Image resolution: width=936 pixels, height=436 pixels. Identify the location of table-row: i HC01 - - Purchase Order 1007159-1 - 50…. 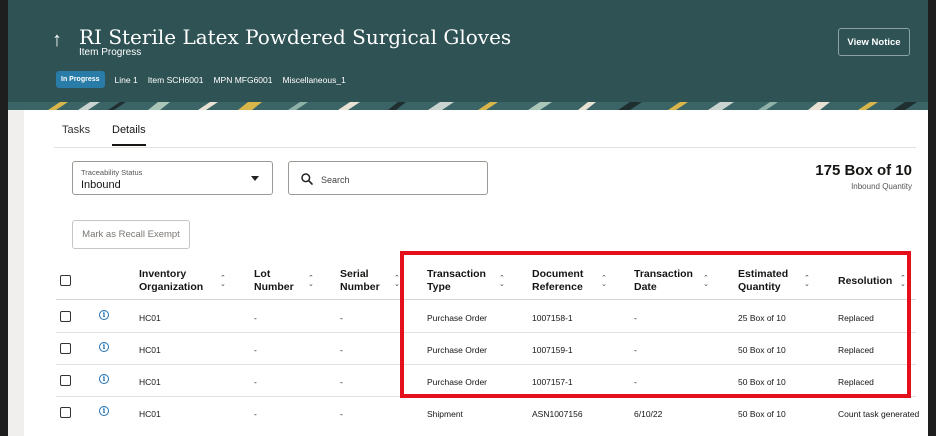
(486, 349).